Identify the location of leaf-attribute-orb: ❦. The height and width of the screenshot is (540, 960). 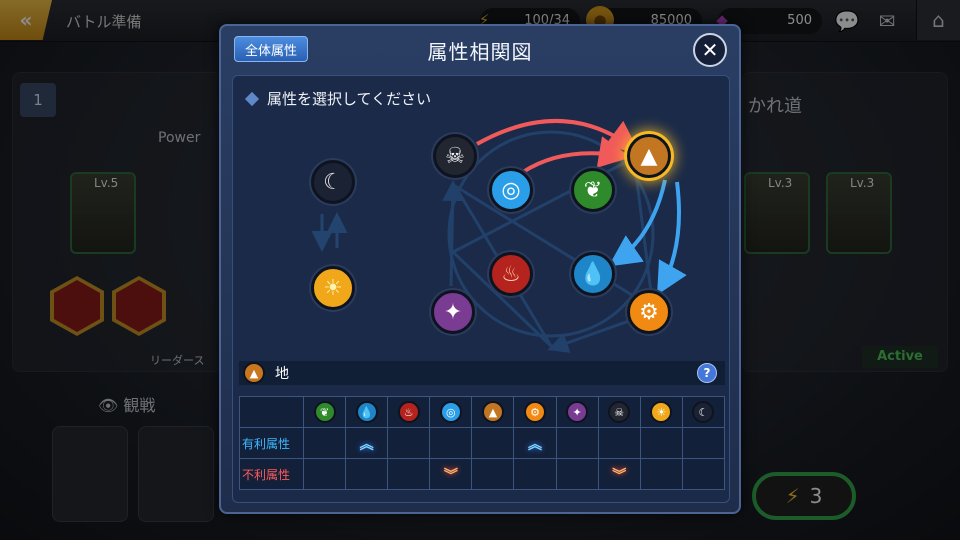
(593, 190).